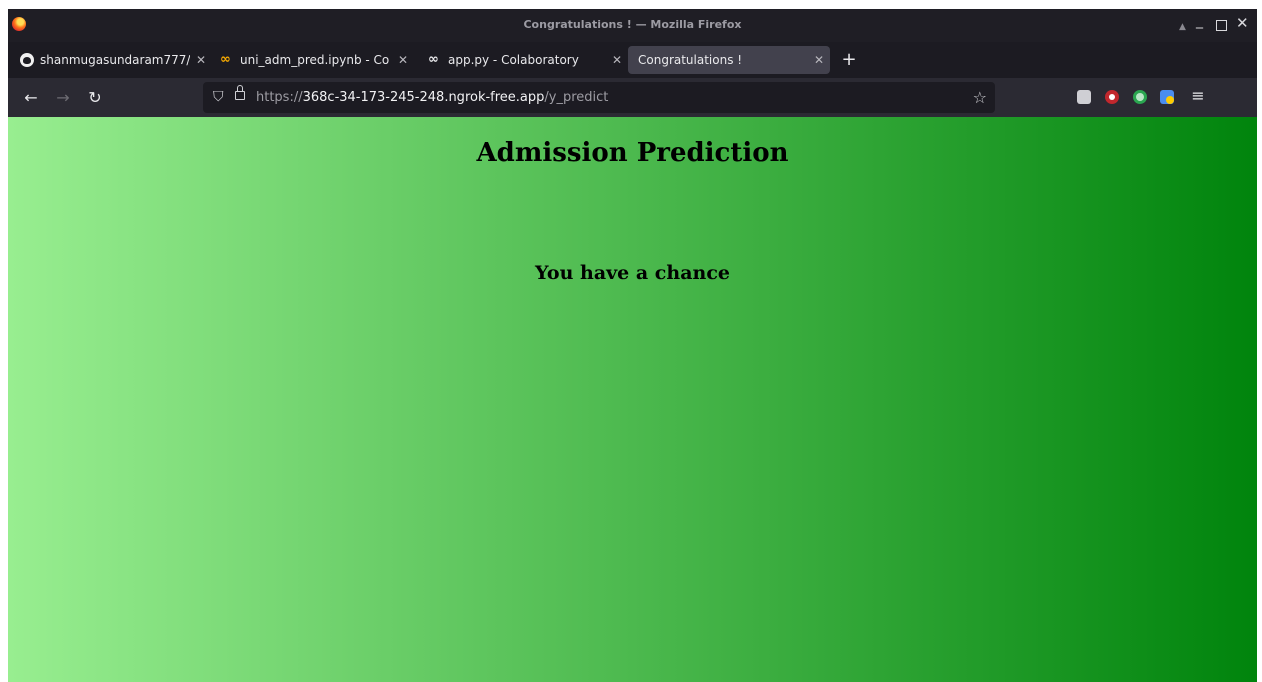  Describe the element at coordinates (218, 97) in the screenshot. I see `tracking-protection-shield-icon: ⛉` at that location.